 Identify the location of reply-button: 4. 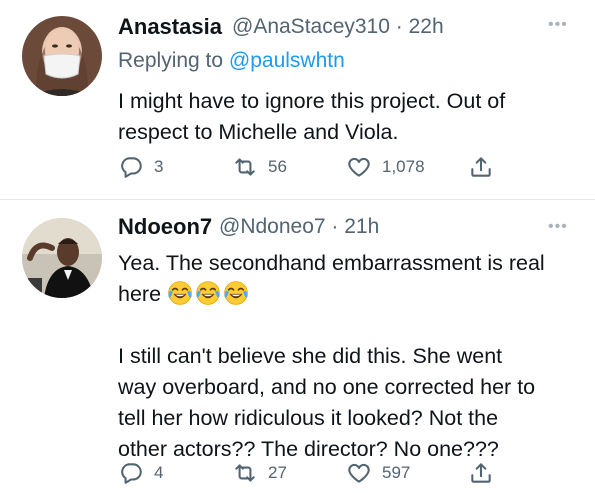
(140, 473).